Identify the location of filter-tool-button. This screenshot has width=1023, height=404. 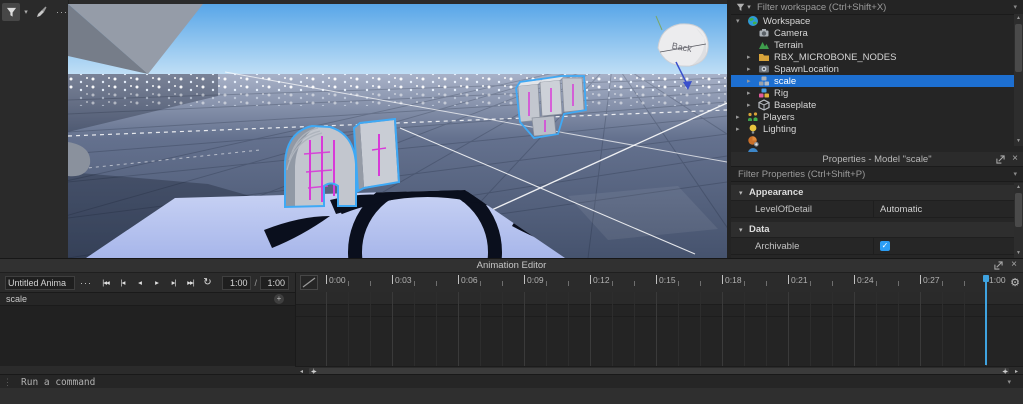
(11, 12).